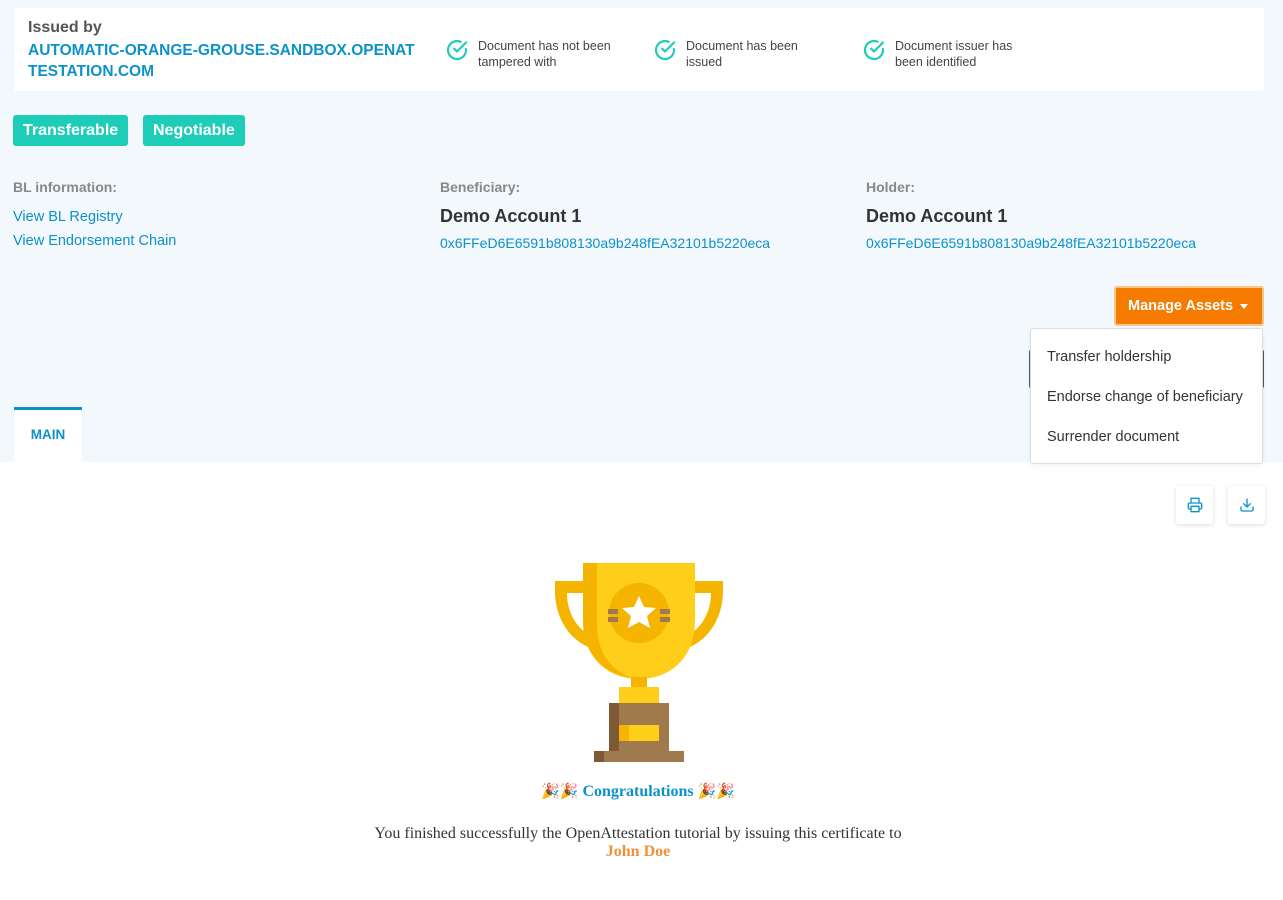 The width and height of the screenshot is (1283, 900). I want to click on chevron-down-icon, so click(1244, 306).